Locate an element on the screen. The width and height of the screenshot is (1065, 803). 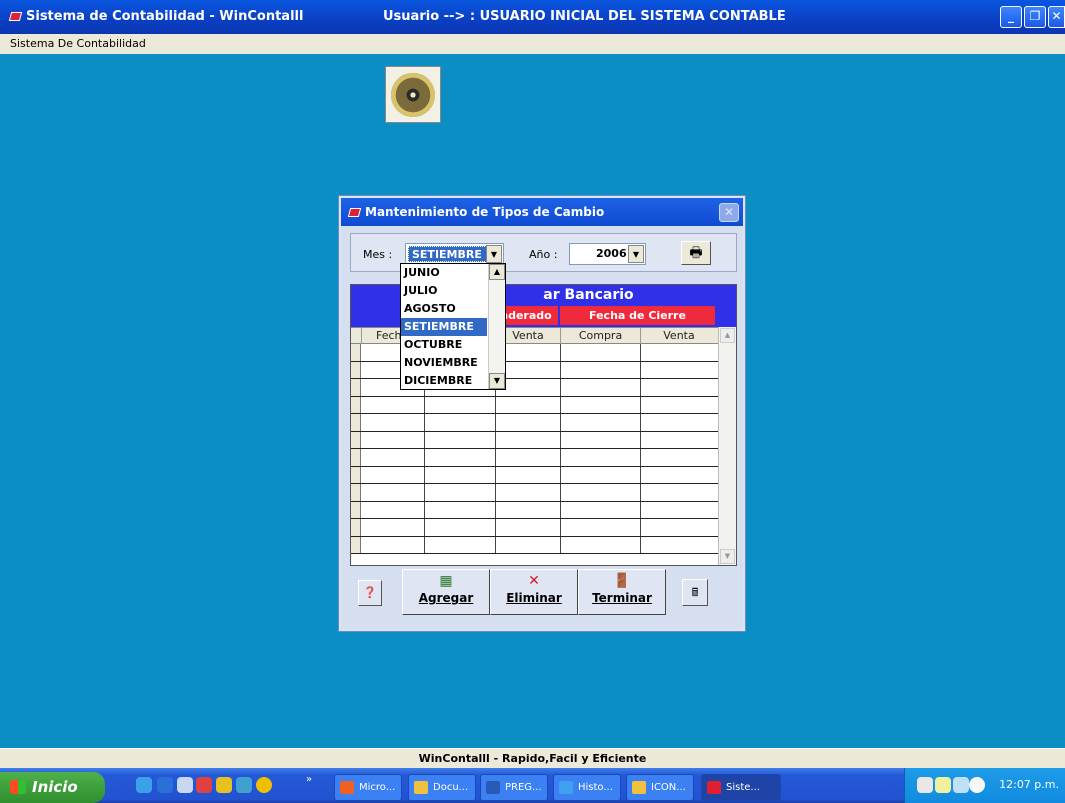
anio-select: 2006 ▼ is located at coordinates (607, 254).